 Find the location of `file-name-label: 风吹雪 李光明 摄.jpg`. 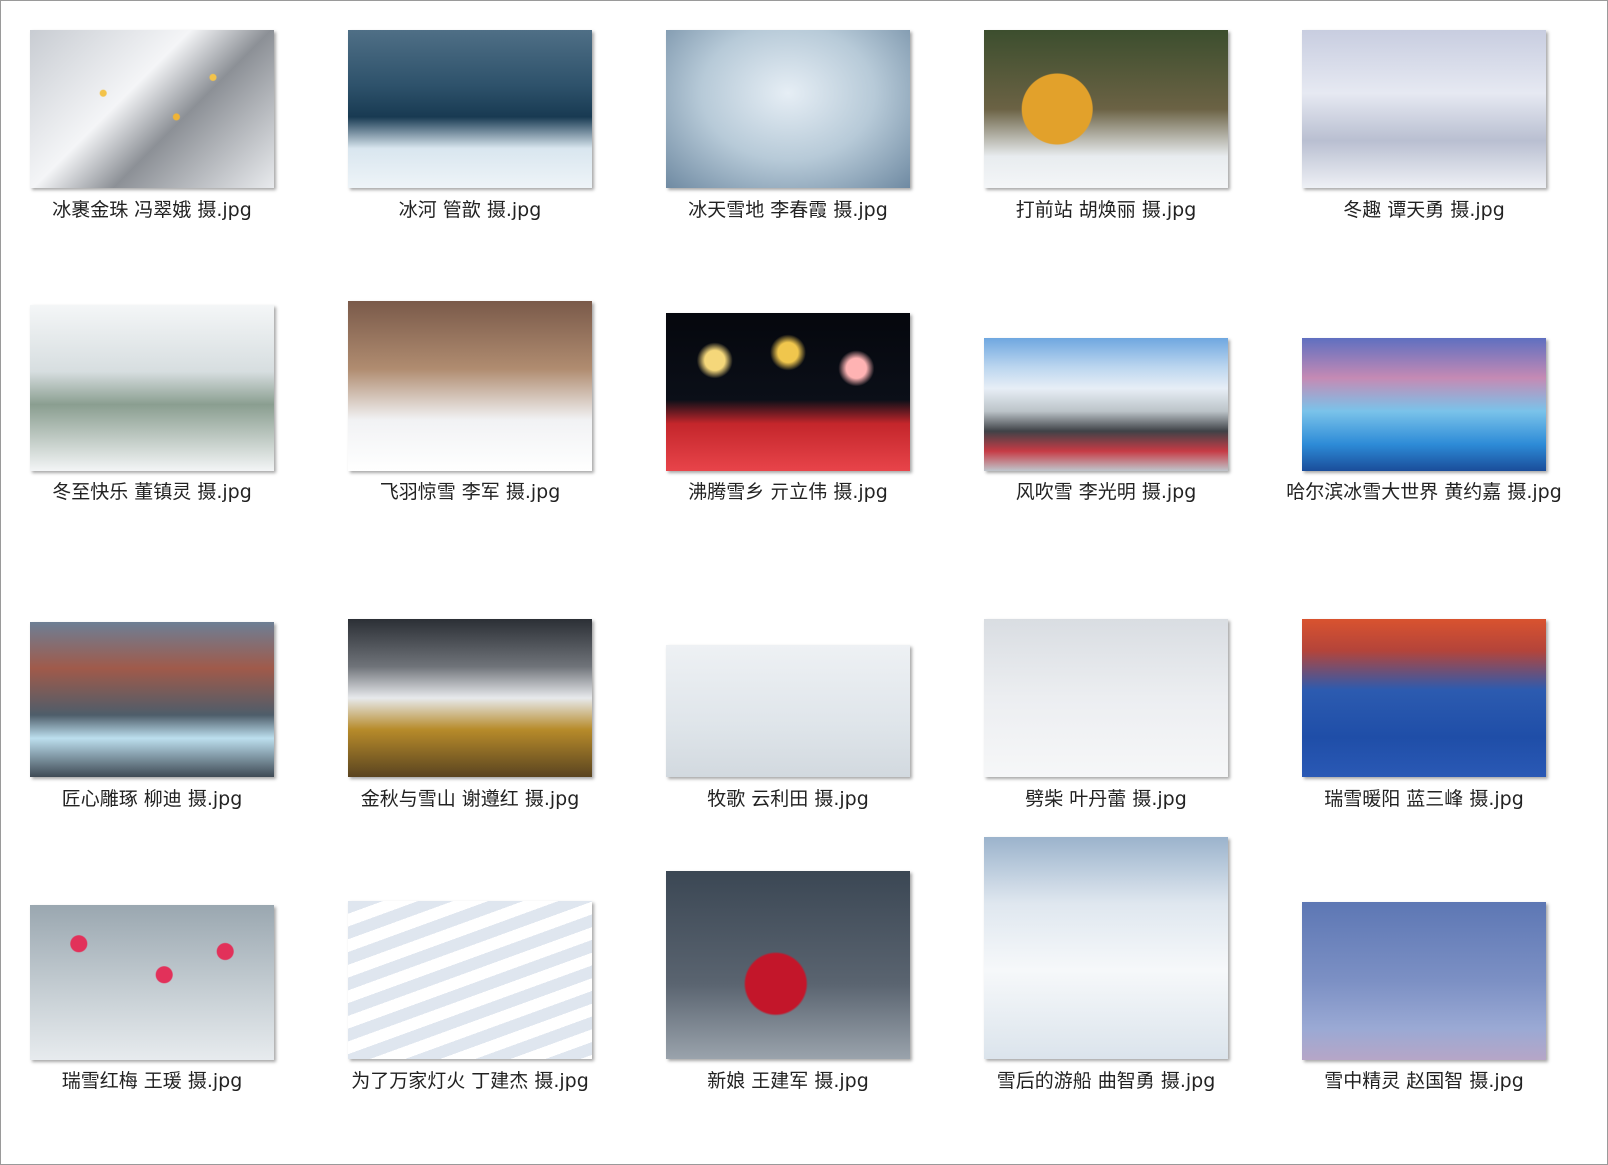

file-name-label: 风吹雪 李光明 摄.jpg is located at coordinates (1106, 492).